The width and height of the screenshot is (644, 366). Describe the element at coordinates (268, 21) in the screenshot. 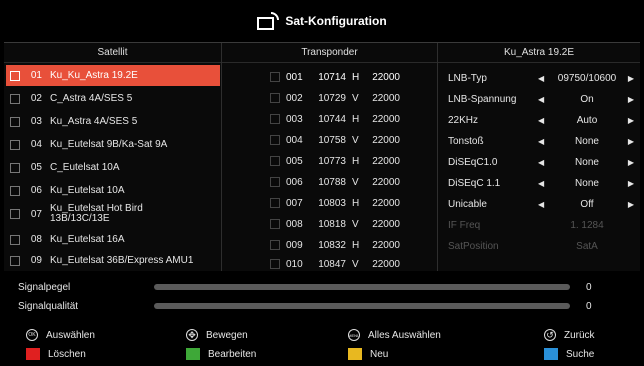

I see `satellite-tv-icon` at that location.